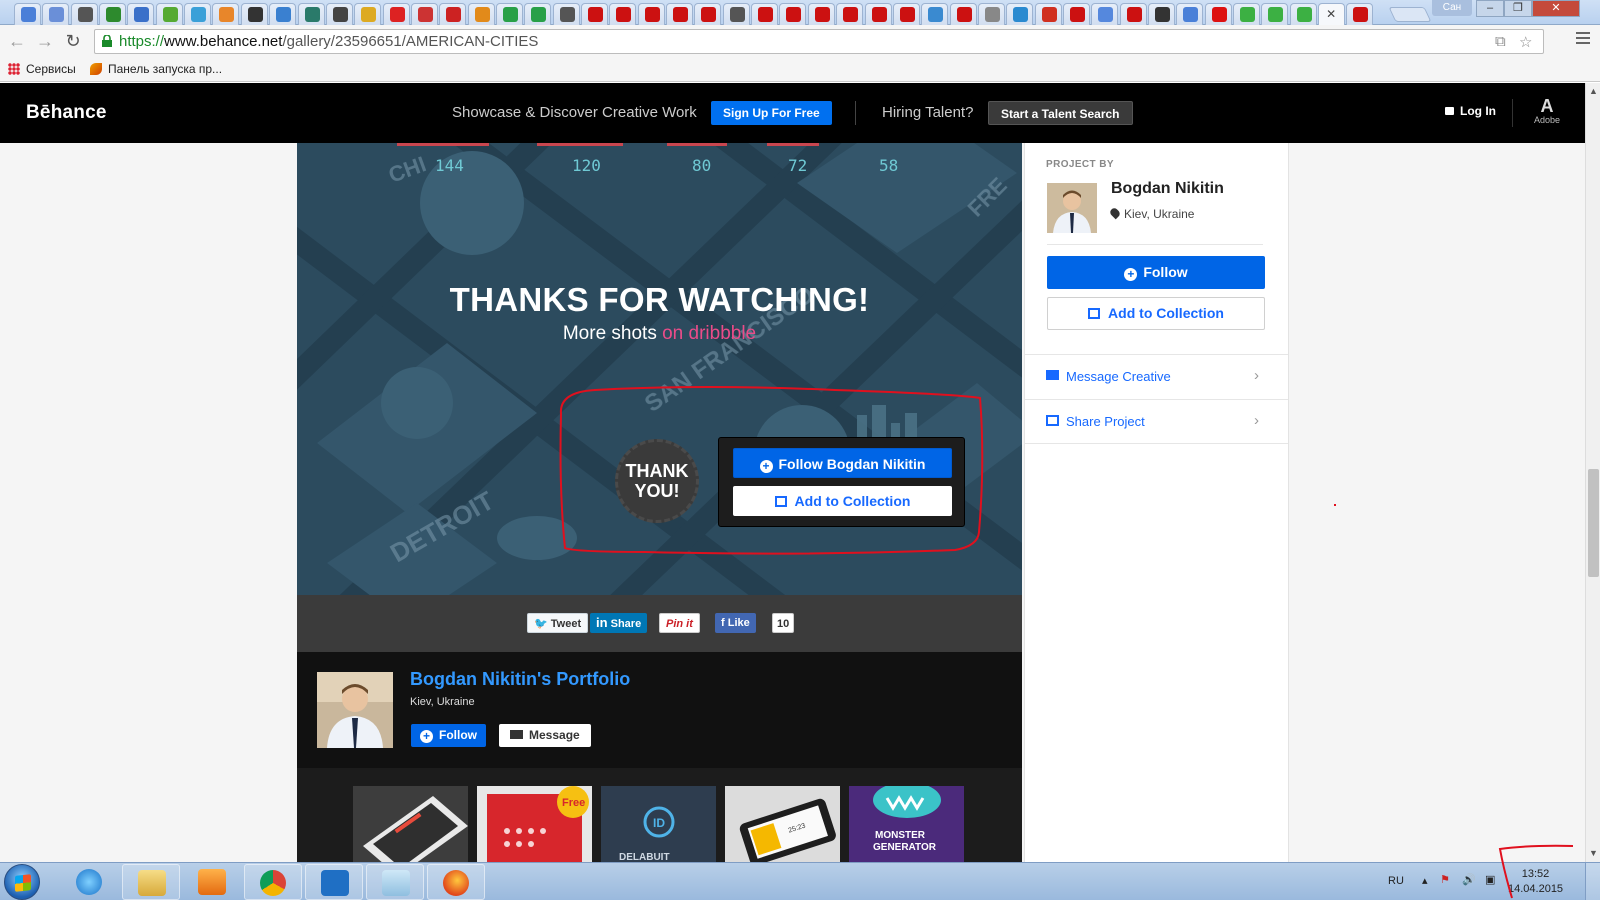 The width and height of the screenshot is (1600, 900). I want to click on page-scrollbar: ▲ ▼, so click(1592, 472).